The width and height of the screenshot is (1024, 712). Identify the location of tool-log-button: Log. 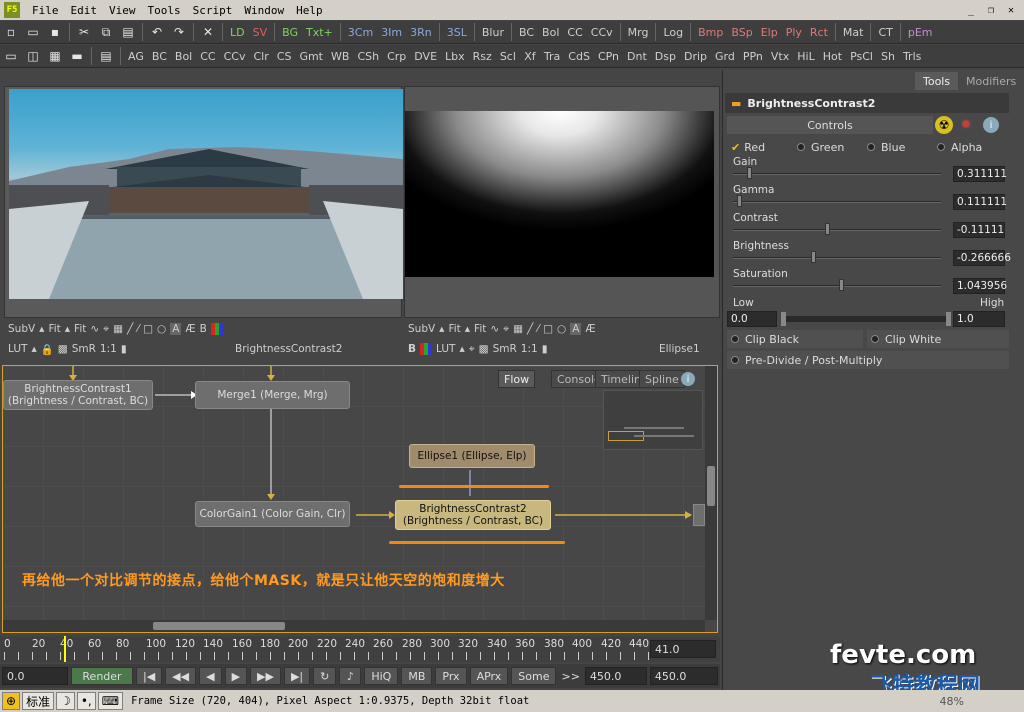
(673, 32).